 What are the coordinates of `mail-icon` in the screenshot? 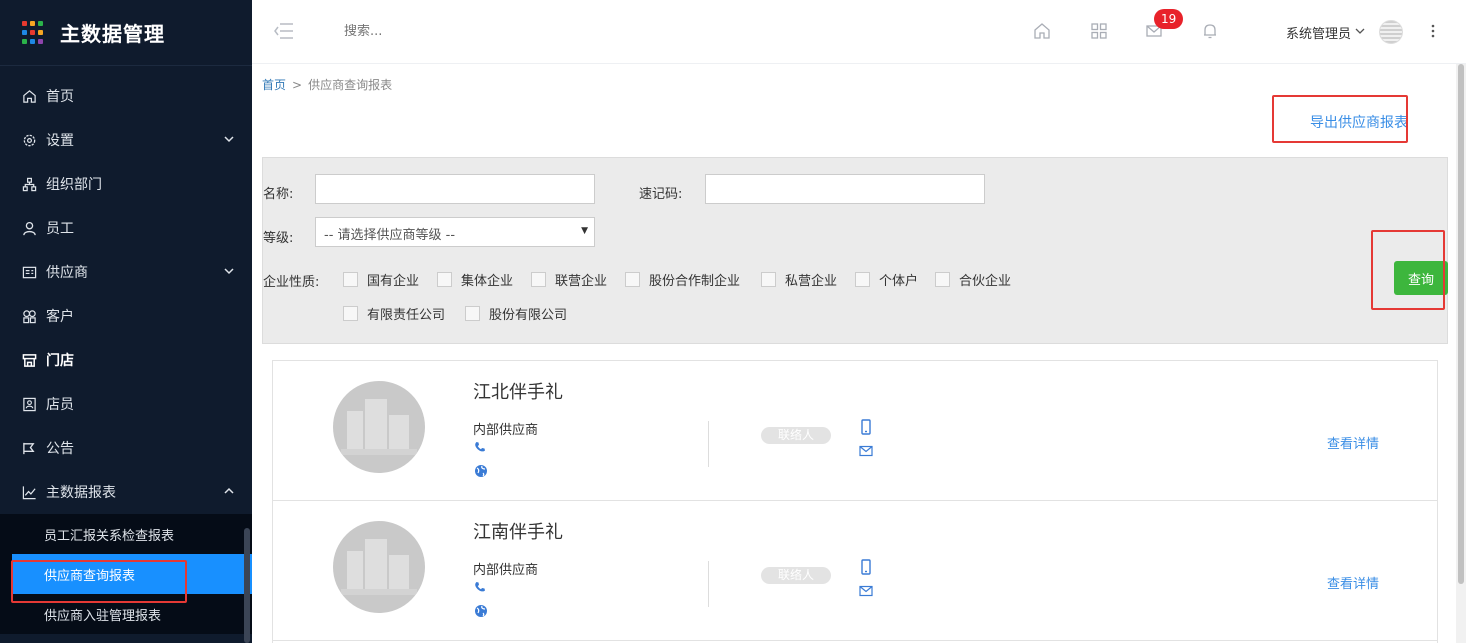 It's located at (866, 453).